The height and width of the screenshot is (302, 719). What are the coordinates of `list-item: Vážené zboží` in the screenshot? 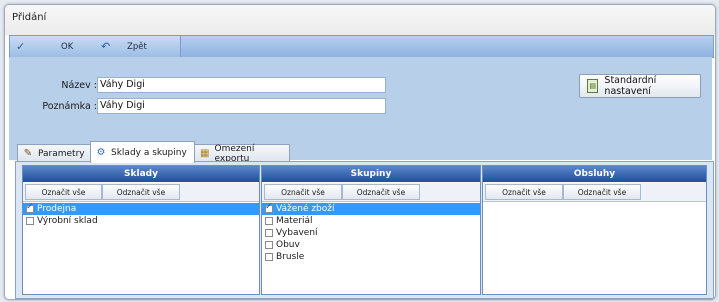 It's located at (371, 208).